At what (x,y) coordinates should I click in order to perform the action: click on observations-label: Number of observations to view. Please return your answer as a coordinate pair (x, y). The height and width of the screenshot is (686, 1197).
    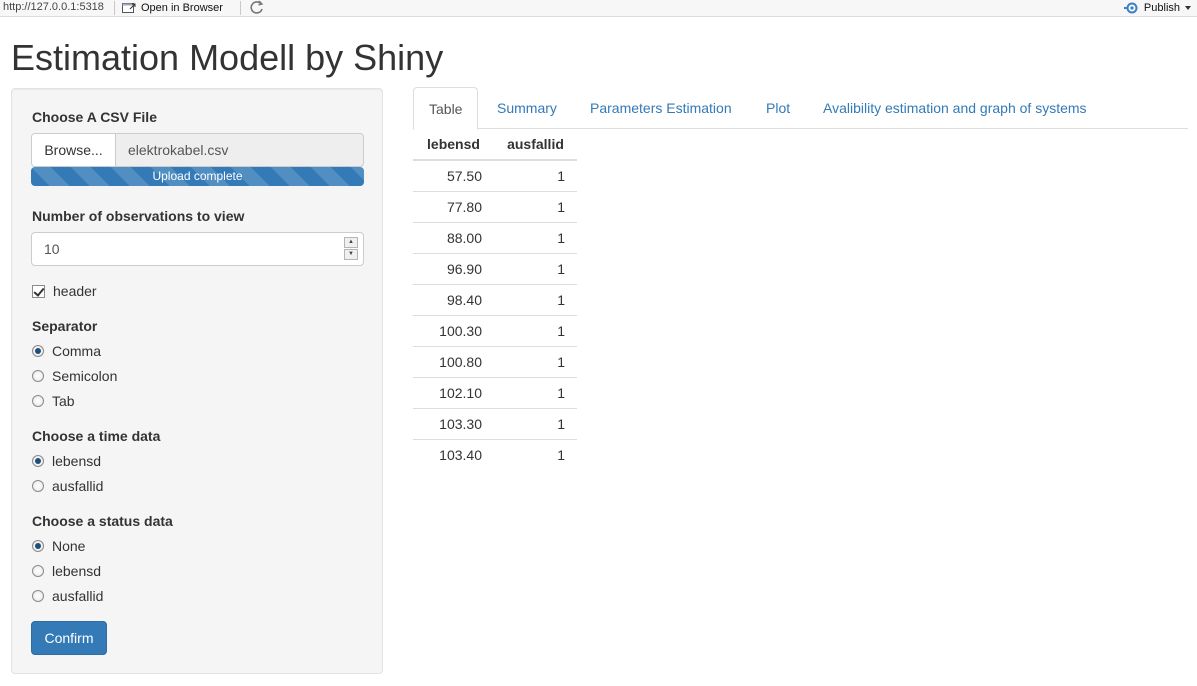
    Looking at the image, I should click on (138, 216).